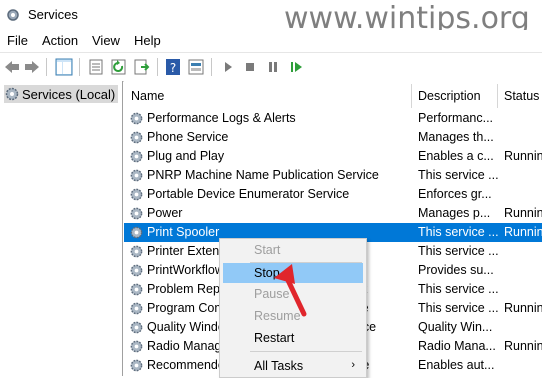  I want to click on restart-service-icon, so click(296, 67).